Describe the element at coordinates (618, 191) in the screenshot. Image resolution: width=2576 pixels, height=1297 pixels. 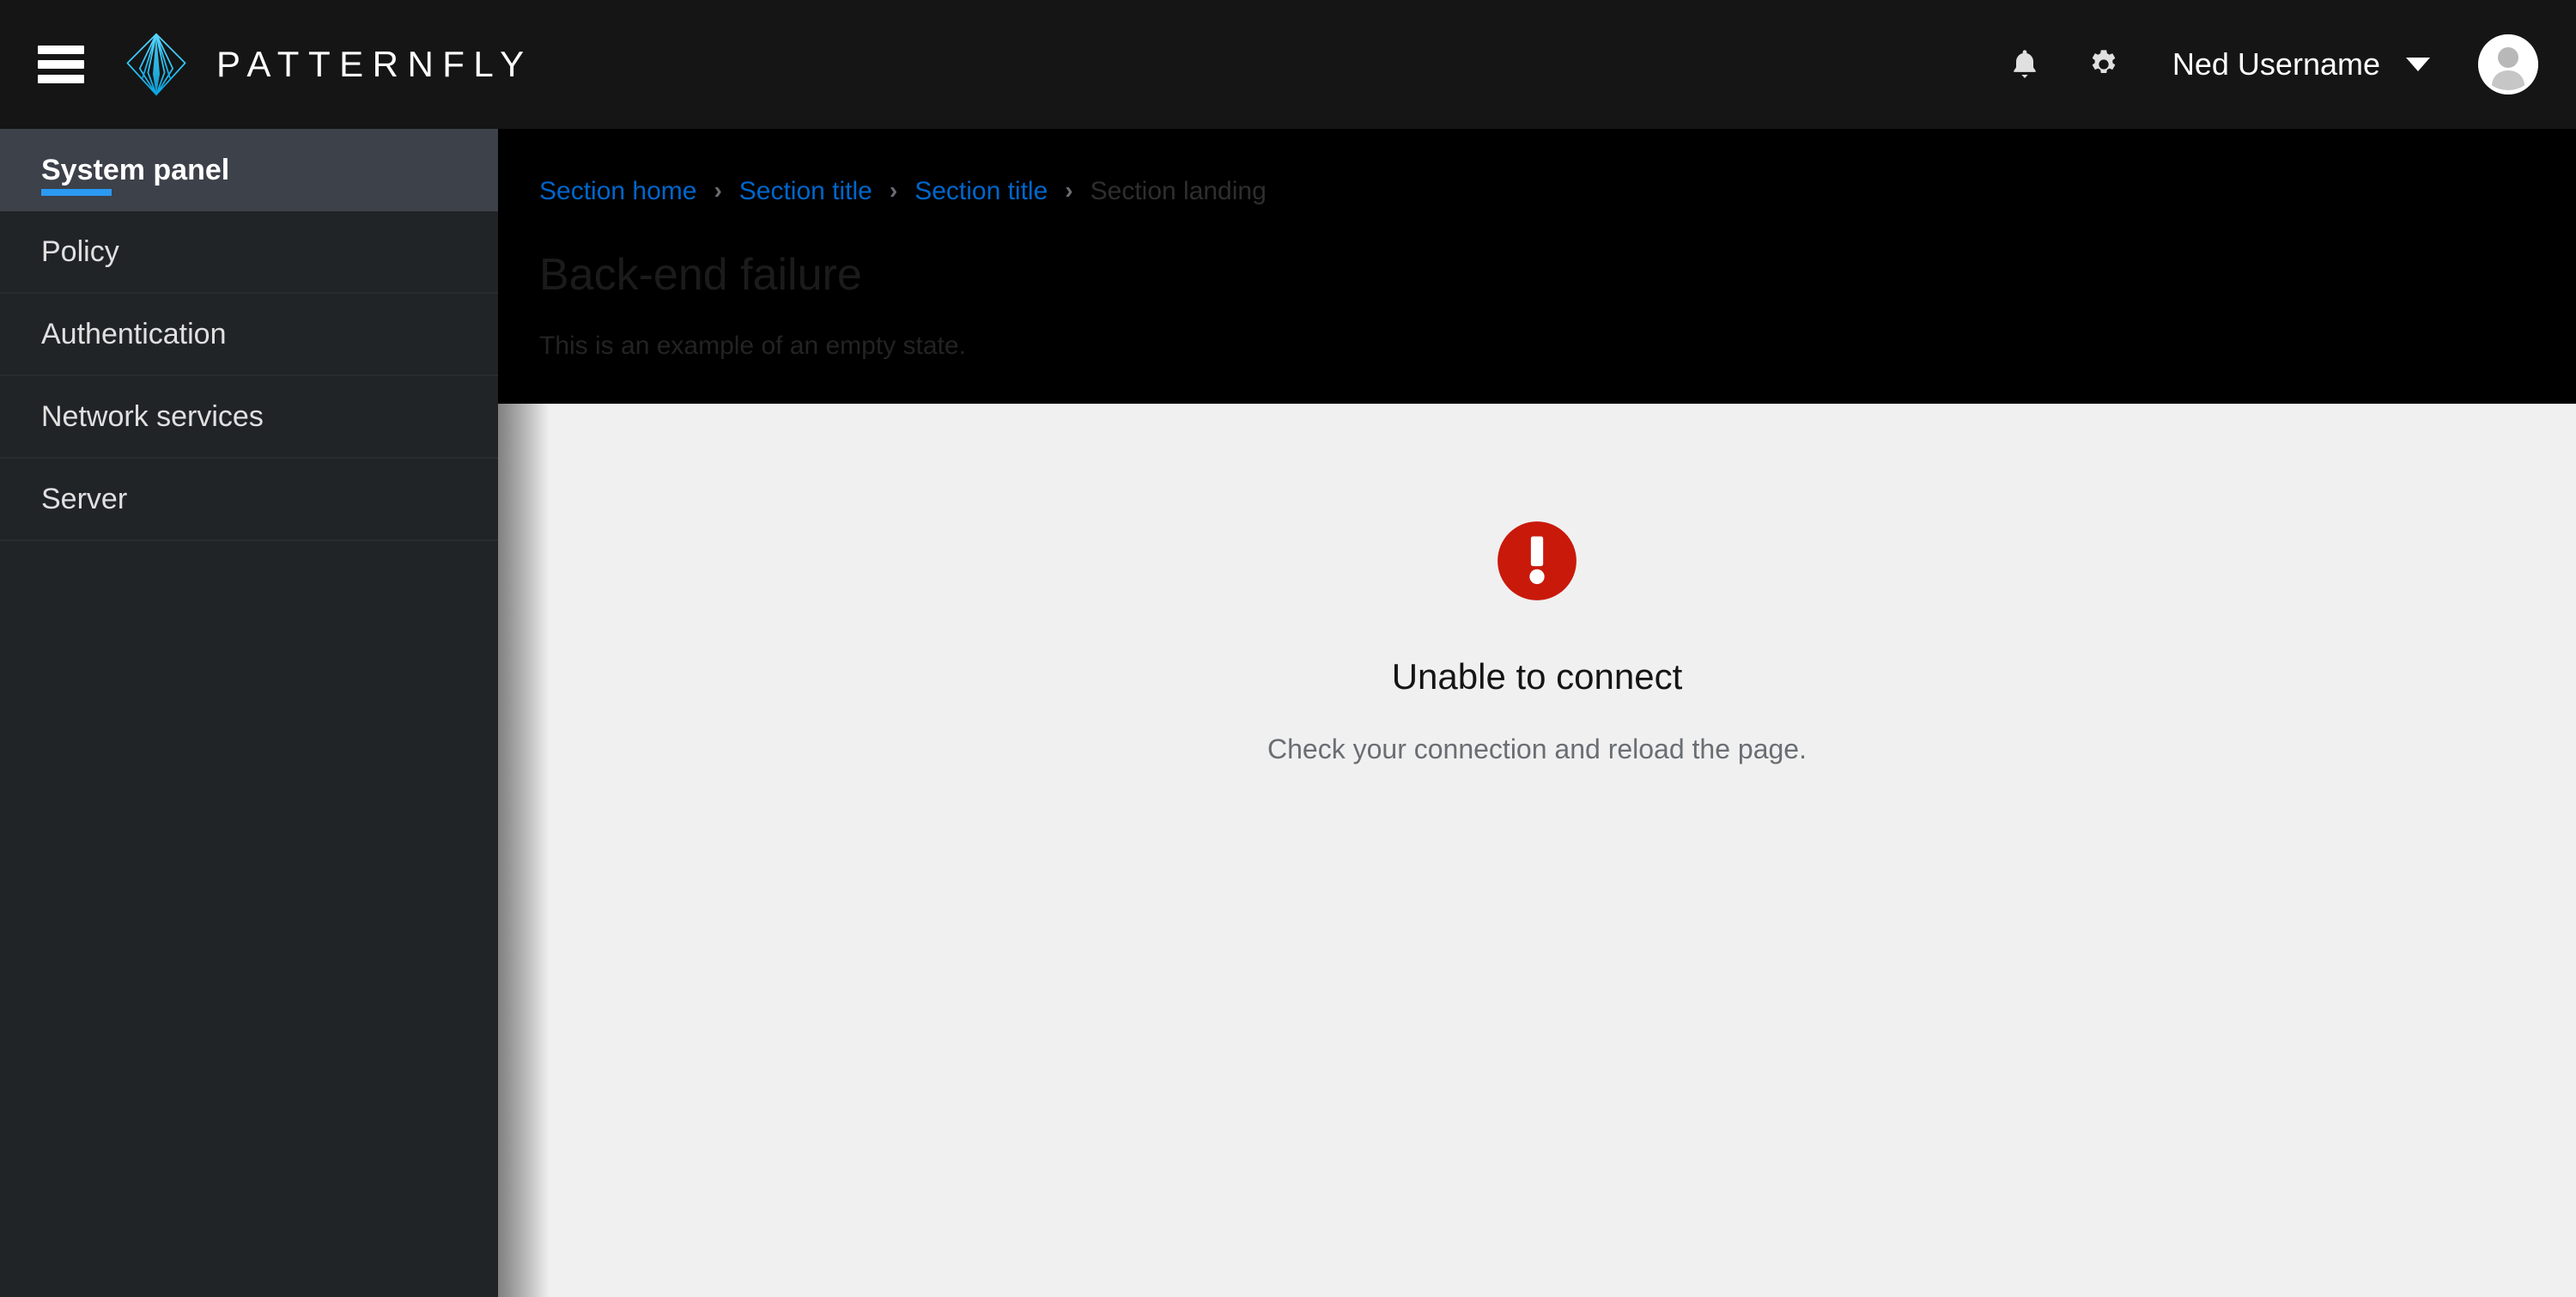
I see `breadcrumb-item: Section home` at that location.